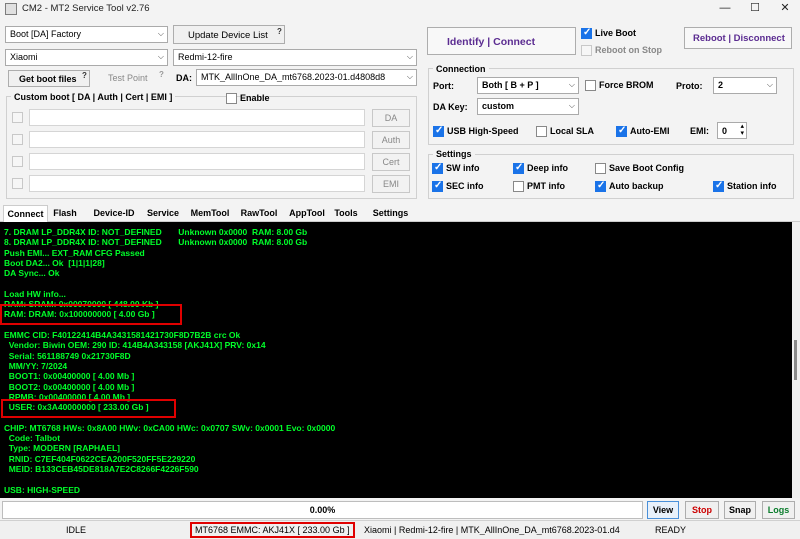  I want to click on station-info-checkbox, so click(718, 186).